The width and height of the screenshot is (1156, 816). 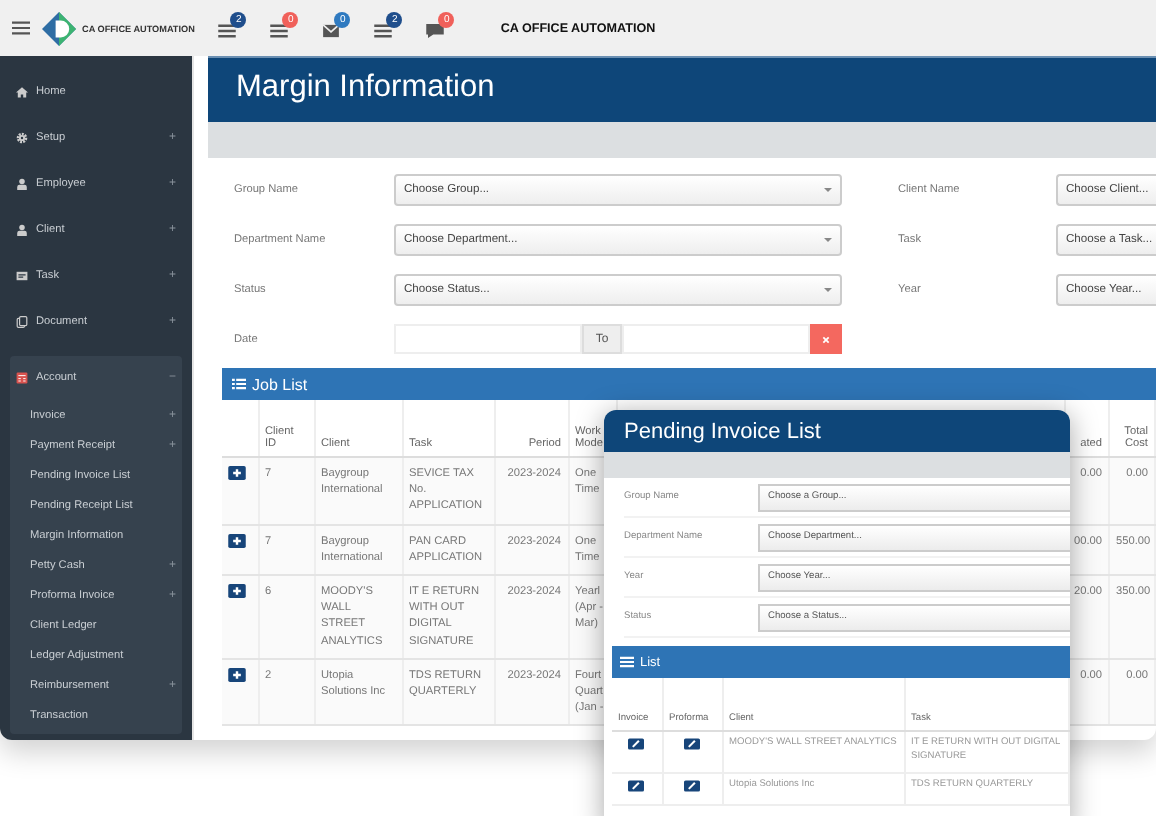 What do you see at coordinates (22, 137) in the screenshot?
I see `settings-icon` at bounding box center [22, 137].